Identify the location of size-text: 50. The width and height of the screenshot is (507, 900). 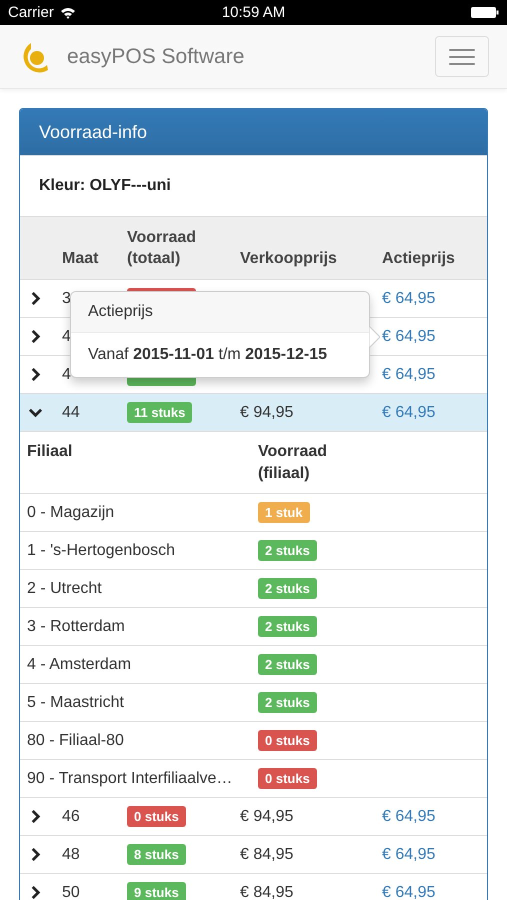
(71, 892).